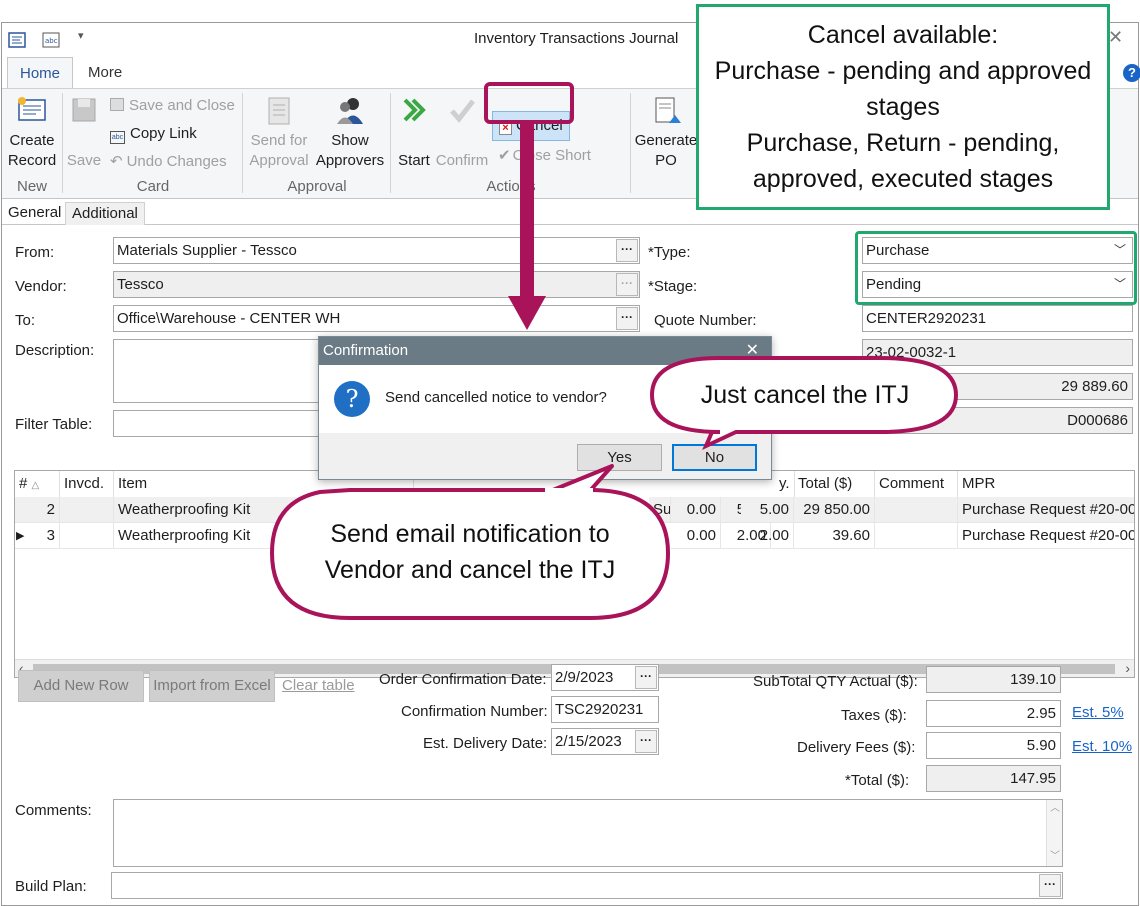  I want to click on just-cancel-text: Just cancel the ITJ, so click(805, 395).